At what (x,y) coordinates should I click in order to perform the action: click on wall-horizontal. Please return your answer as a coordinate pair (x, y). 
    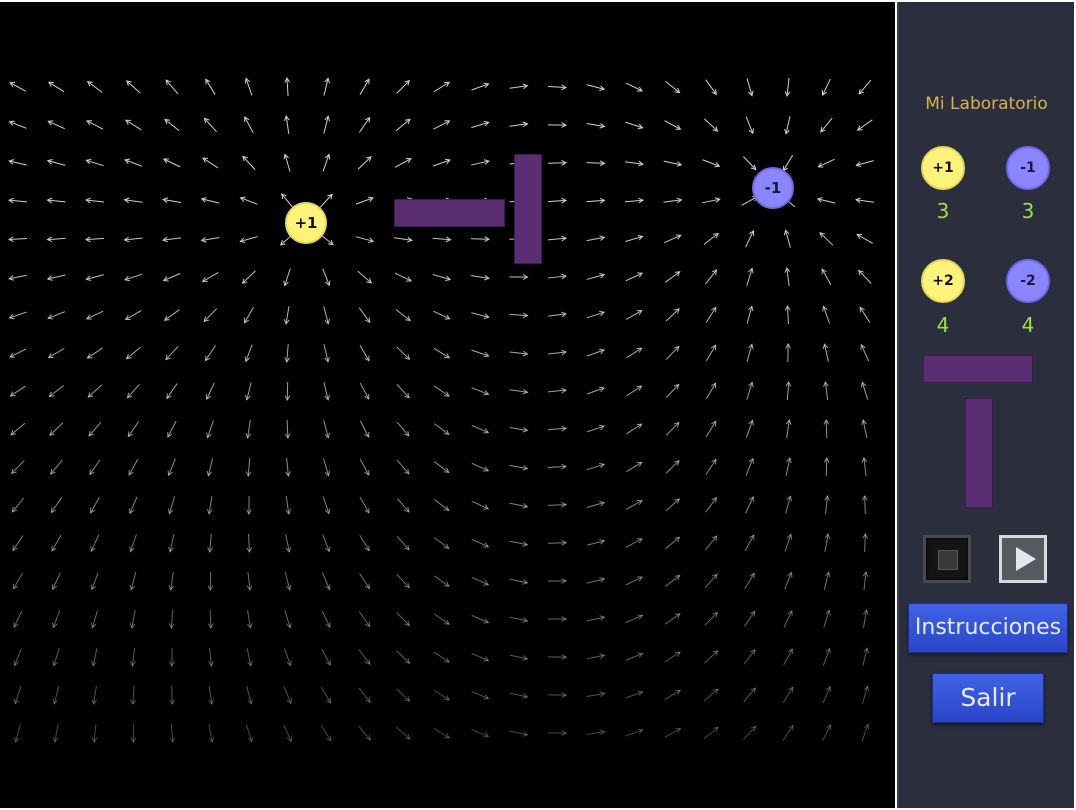
    Looking at the image, I should click on (449, 213).